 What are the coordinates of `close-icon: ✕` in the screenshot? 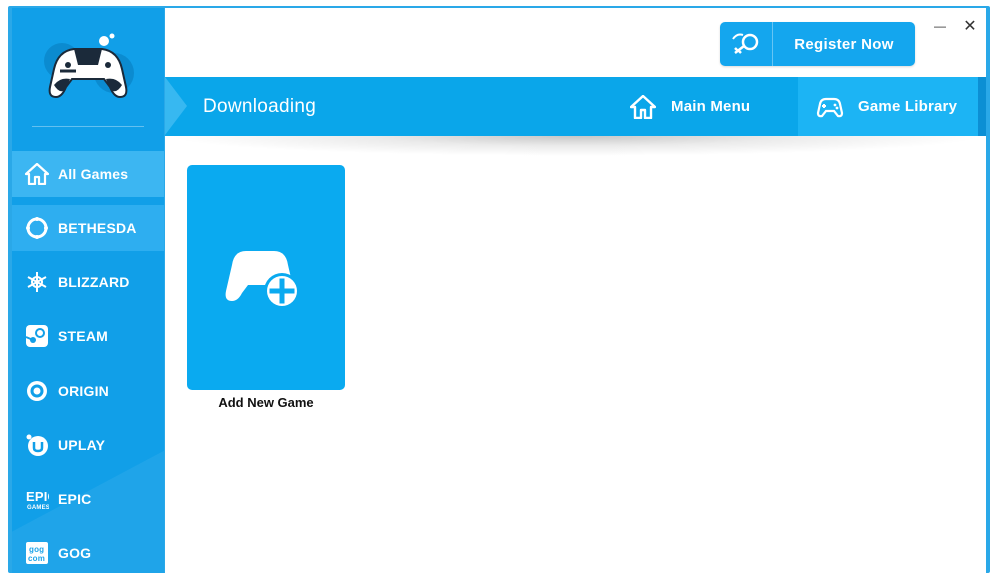 It's located at (970, 26).